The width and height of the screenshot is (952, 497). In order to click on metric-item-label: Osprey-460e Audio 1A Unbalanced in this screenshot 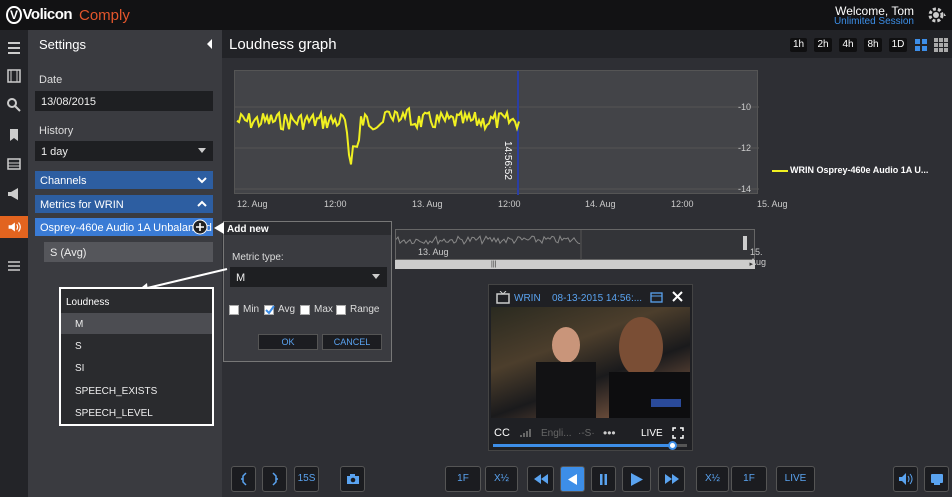, I will do `click(126, 228)`.